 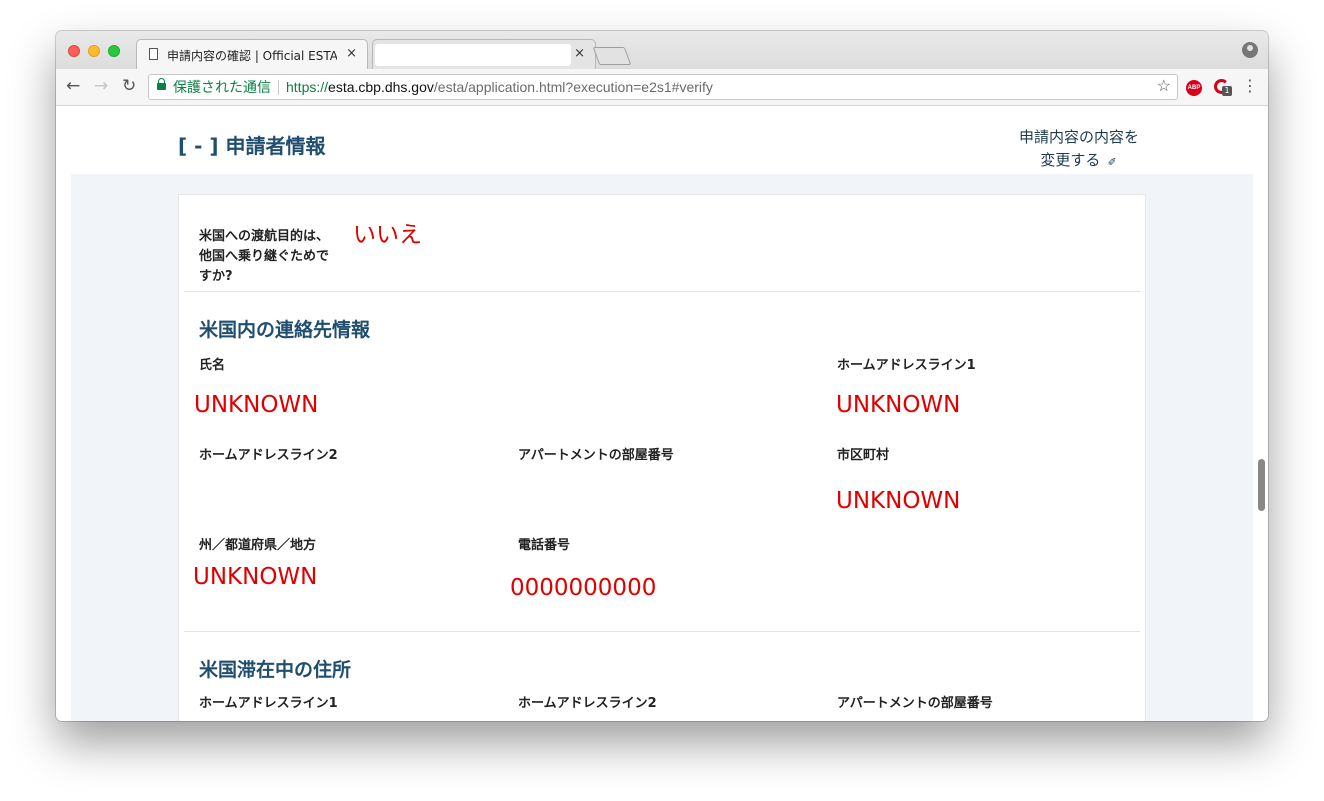 What do you see at coordinates (264, 256) in the screenshot?
I see `transit-question-label: 米国への渡航目的は、他国へ乗り継ぐためですか?` at bounding box center [264, 256].